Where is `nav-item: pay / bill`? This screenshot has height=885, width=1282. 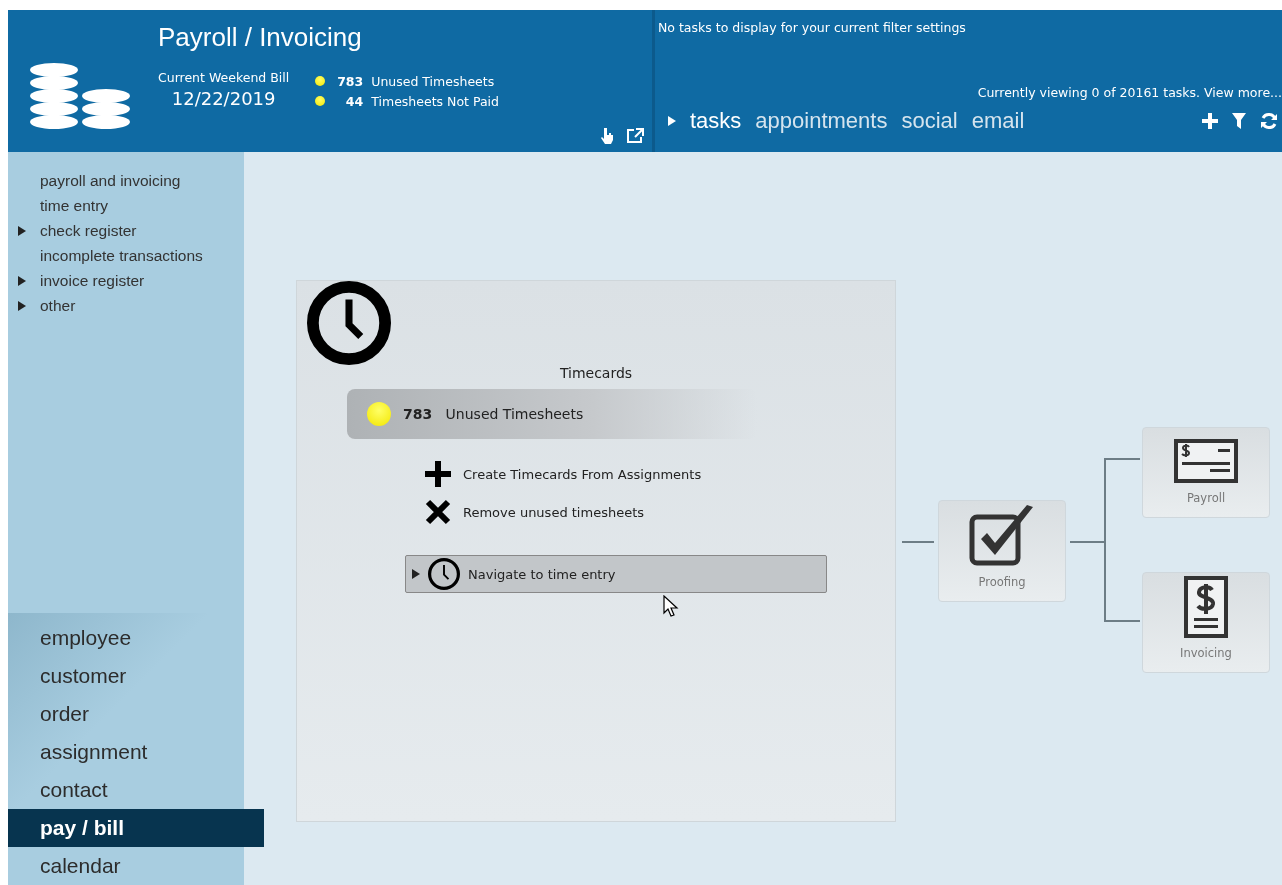 nav-item: pay / bill is located at coordinates (136, 828).